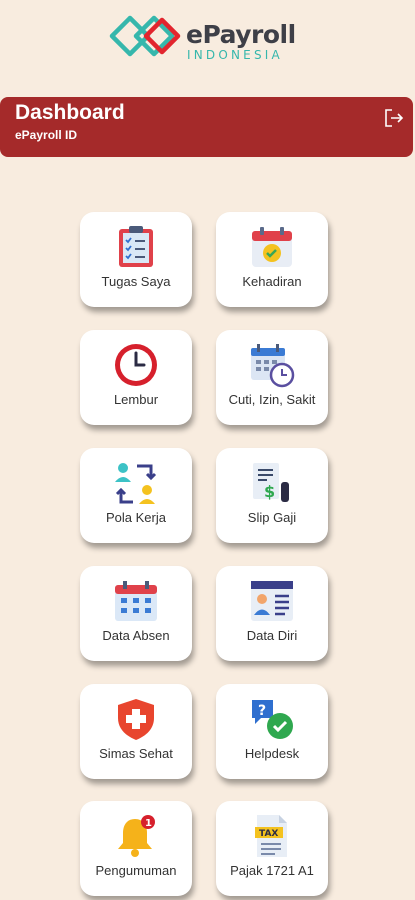 The image size is (415, 900). I want to click on menu-label: Cuti, Izin, Sakit, so click(272, 399).